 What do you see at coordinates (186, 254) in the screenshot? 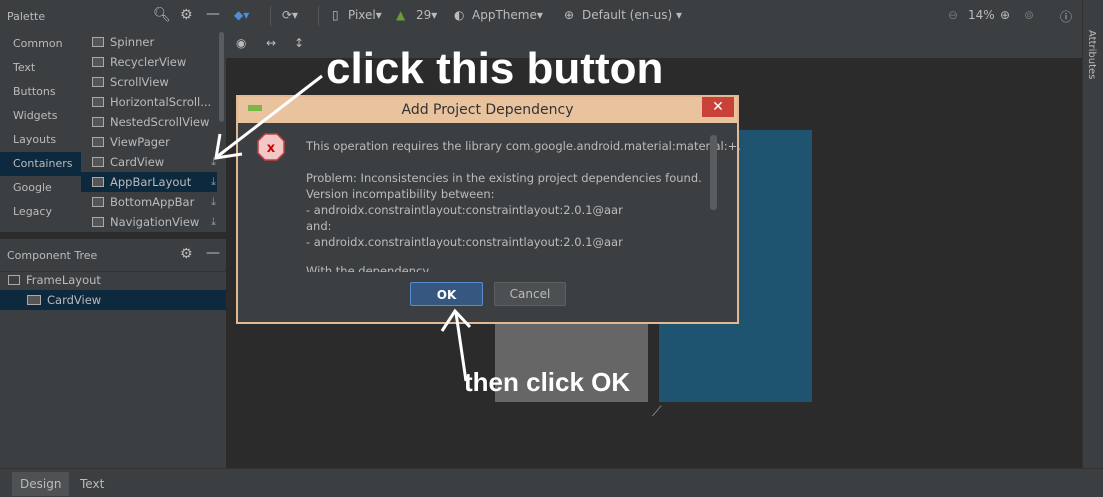
I see `tree-gear-icon: ⚙` at bounding box center [186, 254].